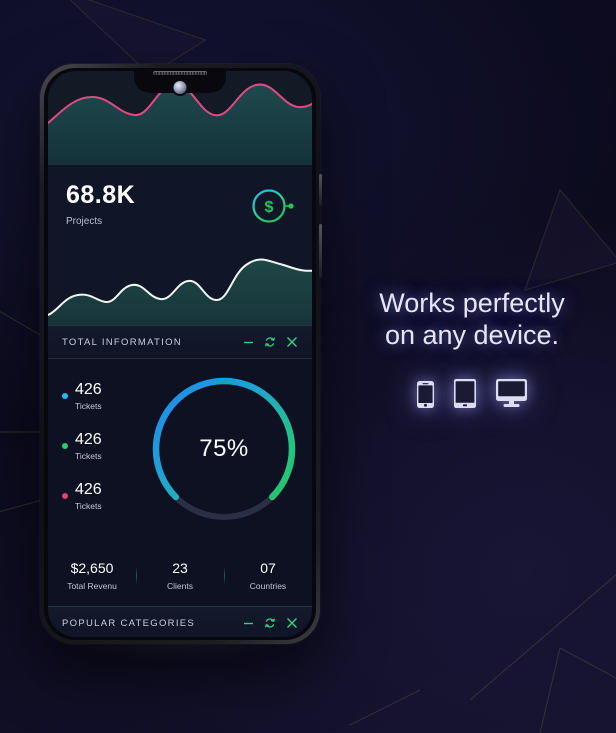  What do you see at coordinates (268, 567) in the screenshot?
I see `stat-value: 07` at bounding box center [268, 567].